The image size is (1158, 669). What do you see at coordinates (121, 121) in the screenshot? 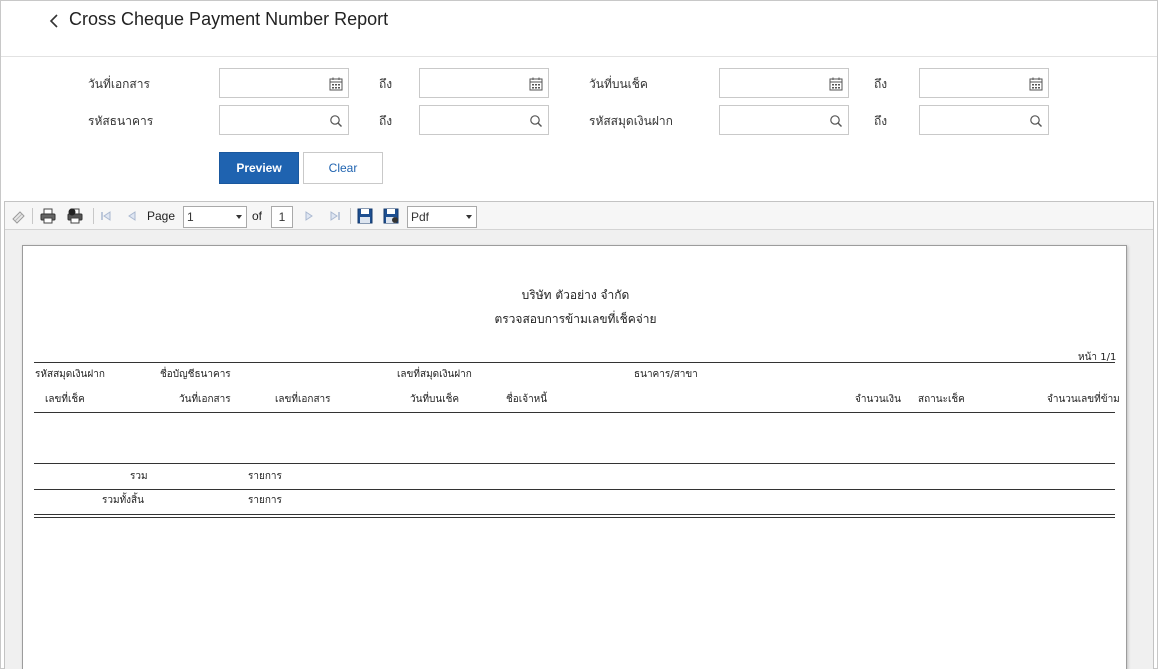
I see `bank-code-label: รหัสธนาคาร` at bounding box center [121, 121].